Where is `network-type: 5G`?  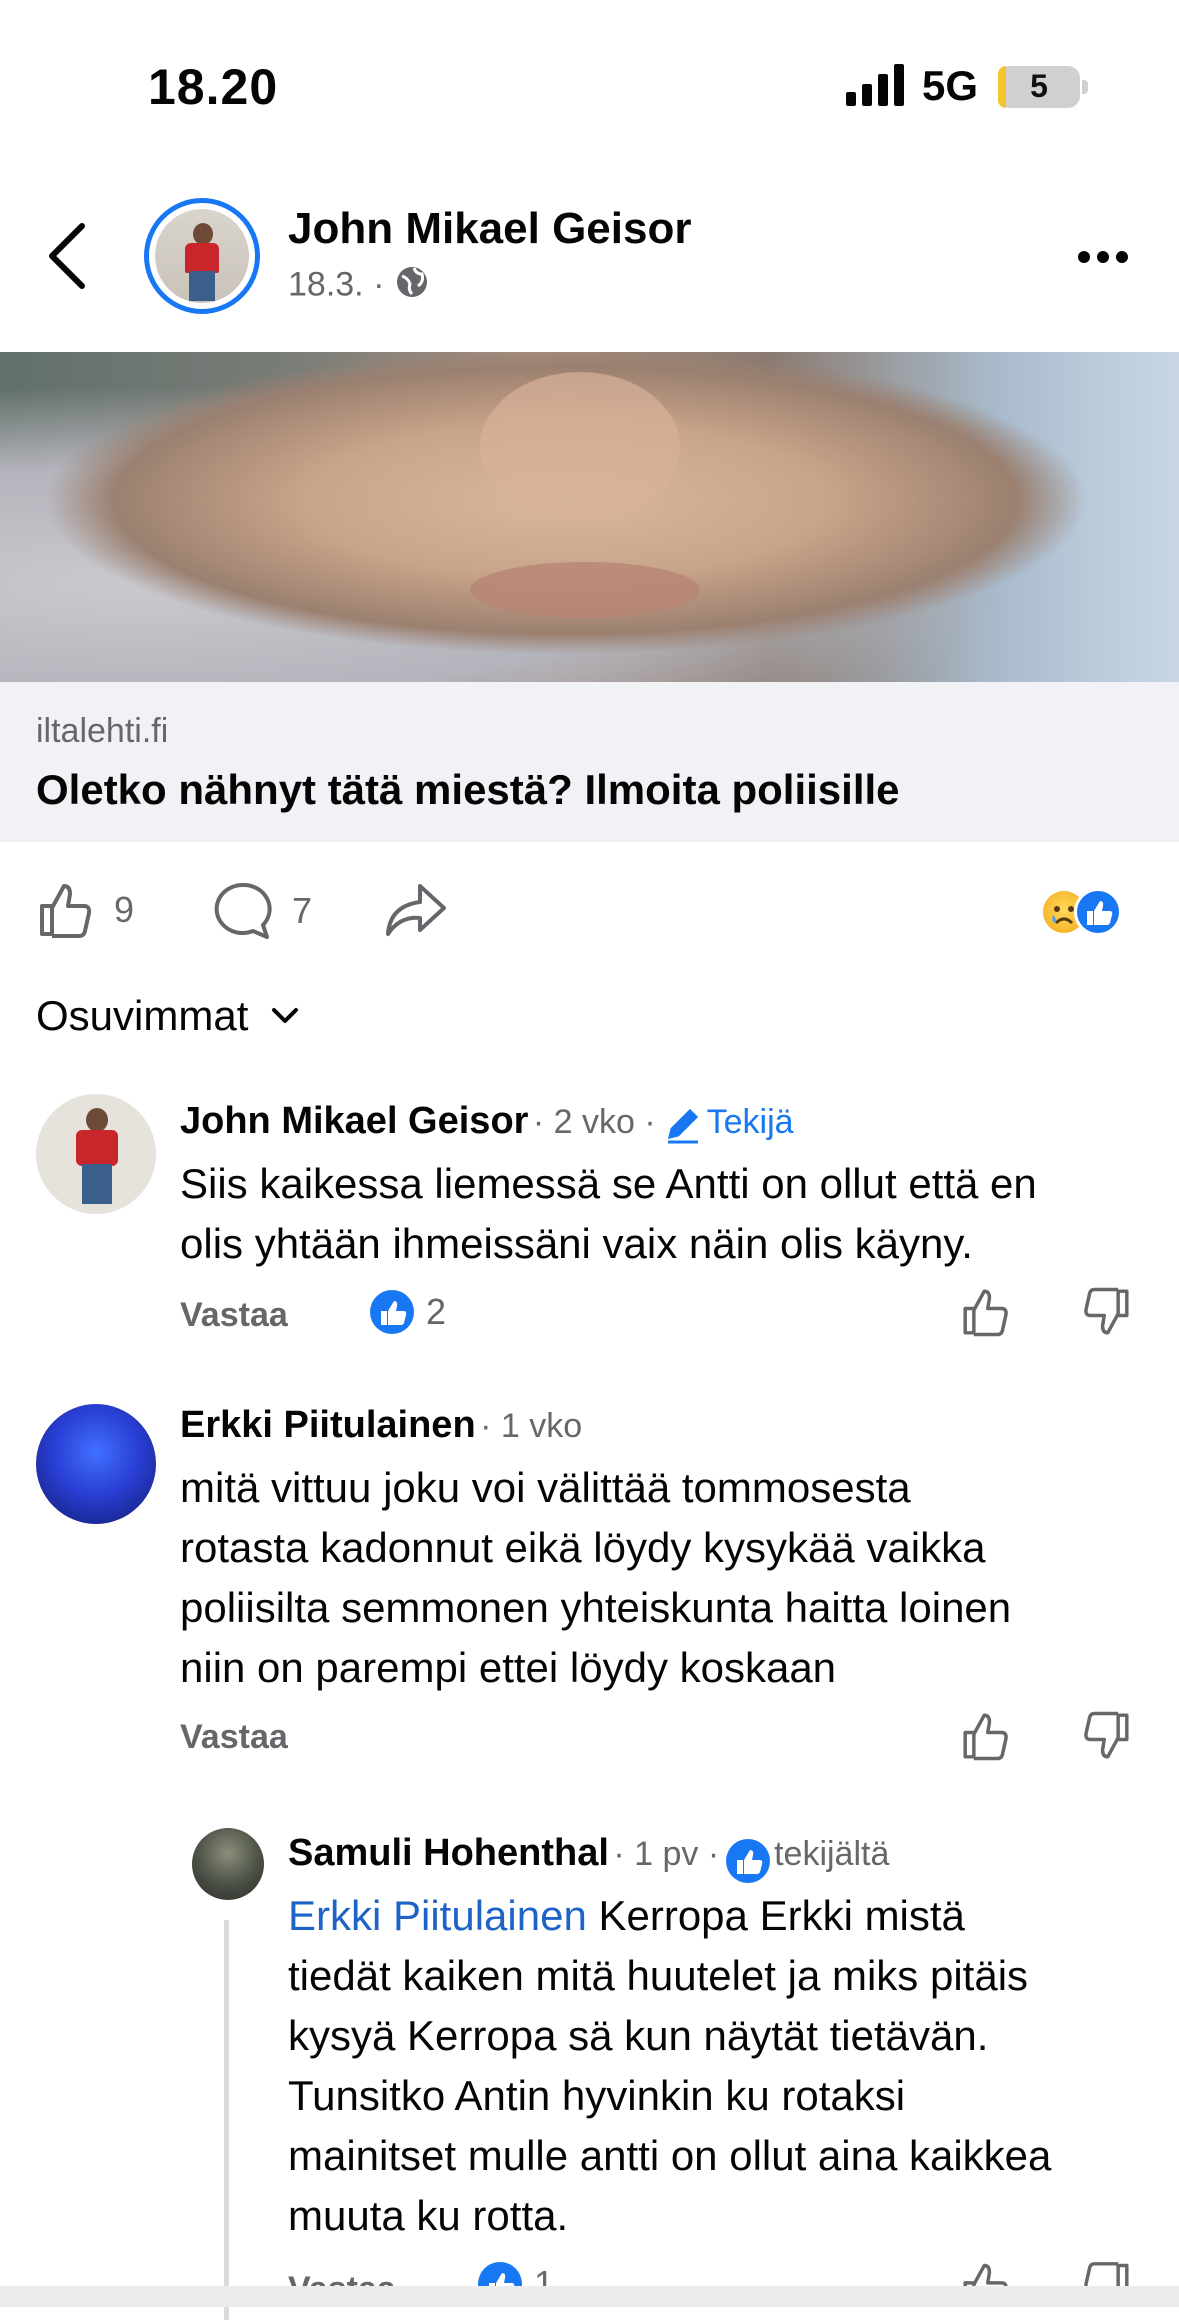
network-type: 5G is located at coordinates (950, 85).